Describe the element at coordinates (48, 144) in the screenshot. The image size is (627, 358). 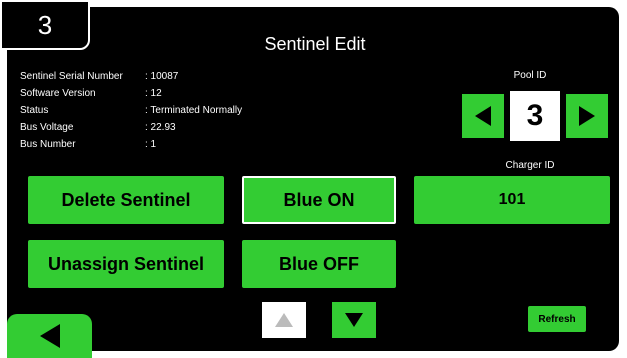
I see `info-label: Bus Number` at that location.